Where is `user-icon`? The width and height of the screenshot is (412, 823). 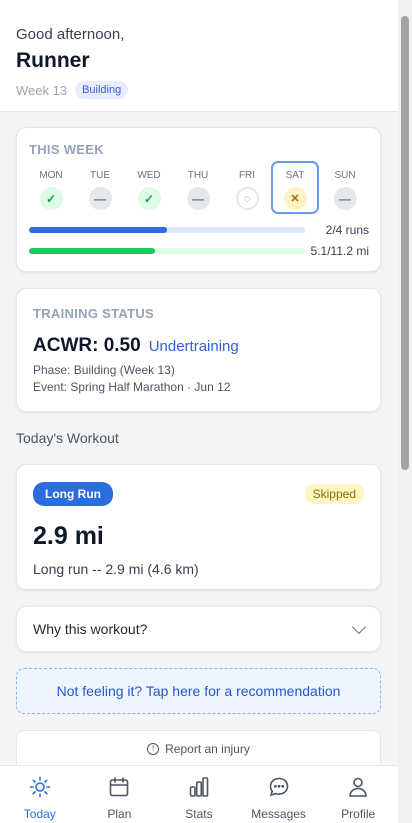 user-icon is located at coordinates (358, 787).